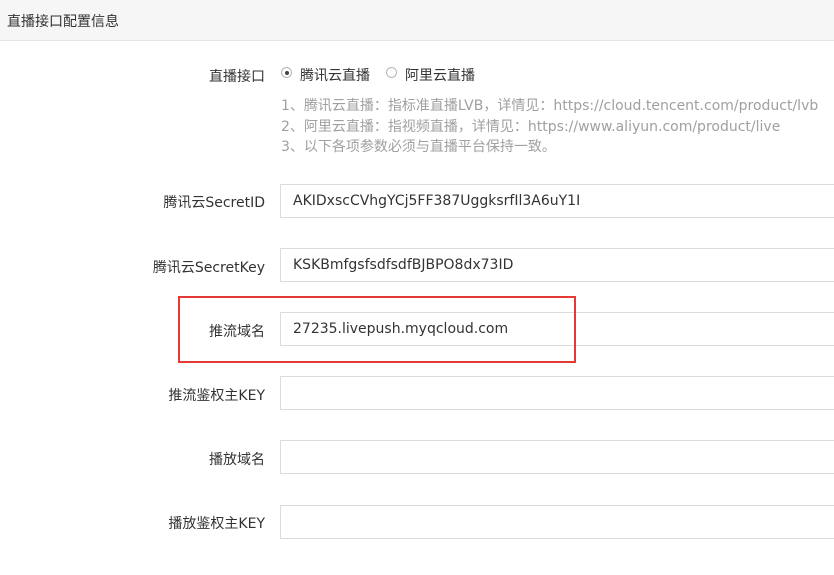  Describe the element at coordinates (418, 147) in the screenshot. I see `help-line-3: 3、以下各项参数必须与直播平台保持一致。` at that location.